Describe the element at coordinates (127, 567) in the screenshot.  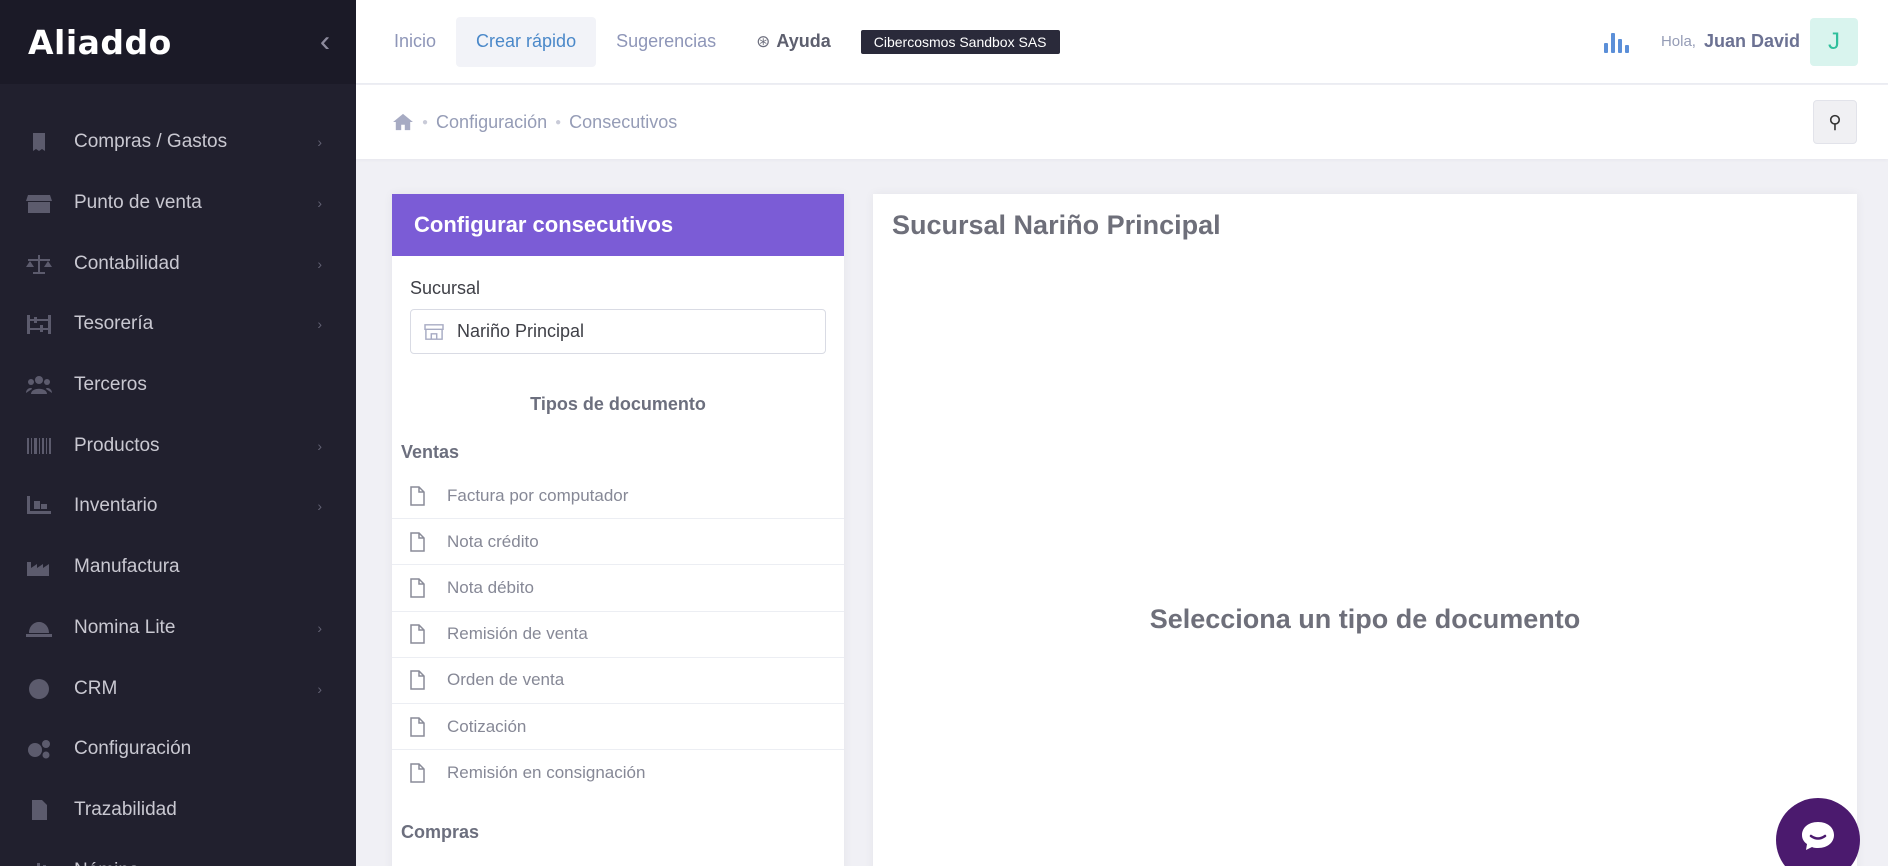
I see `sidebar-item-label: Manufactura` at that location.